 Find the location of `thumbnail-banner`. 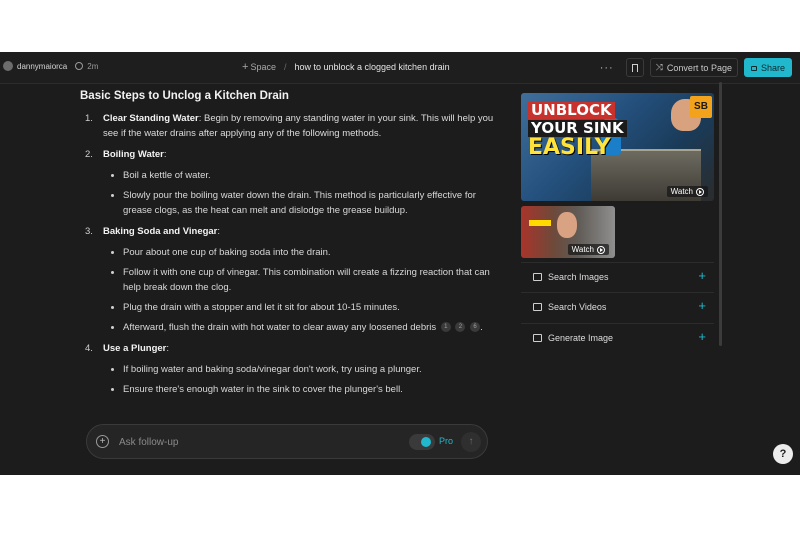

thumbnail-banner is located at coordinates (540, 223).